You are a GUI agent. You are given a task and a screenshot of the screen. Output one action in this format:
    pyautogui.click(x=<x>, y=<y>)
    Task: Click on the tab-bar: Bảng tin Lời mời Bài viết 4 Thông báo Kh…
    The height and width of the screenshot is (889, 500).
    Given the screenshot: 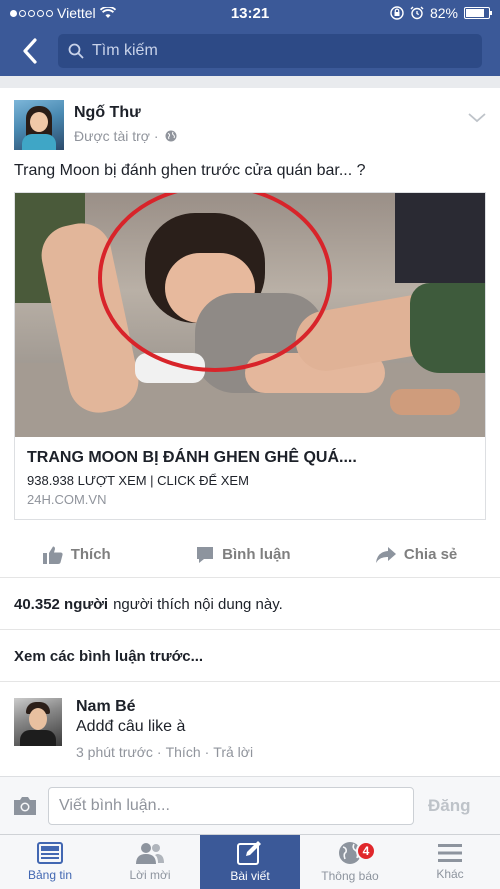 What is the action you would take?
    pyautogui.click(x=250, y=861)
    